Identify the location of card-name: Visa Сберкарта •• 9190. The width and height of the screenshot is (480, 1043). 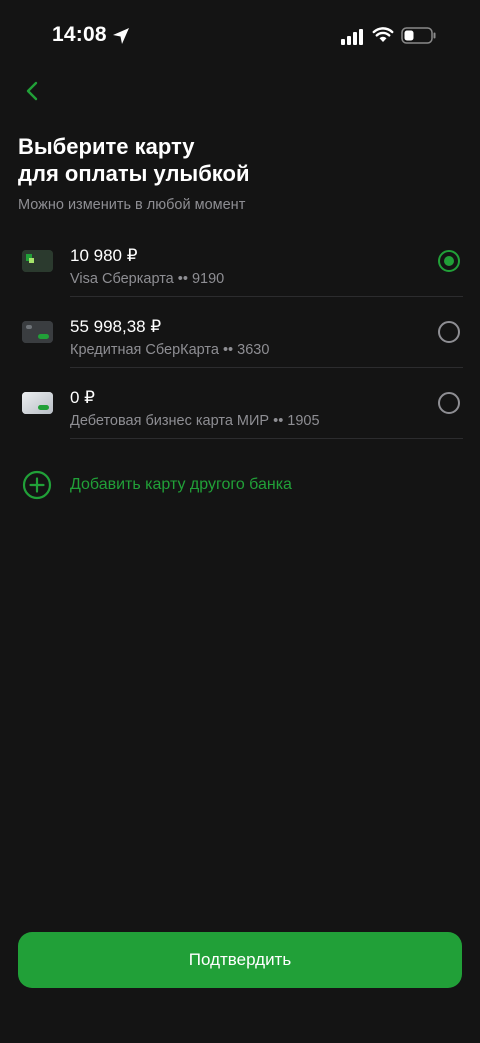
(147, 279).